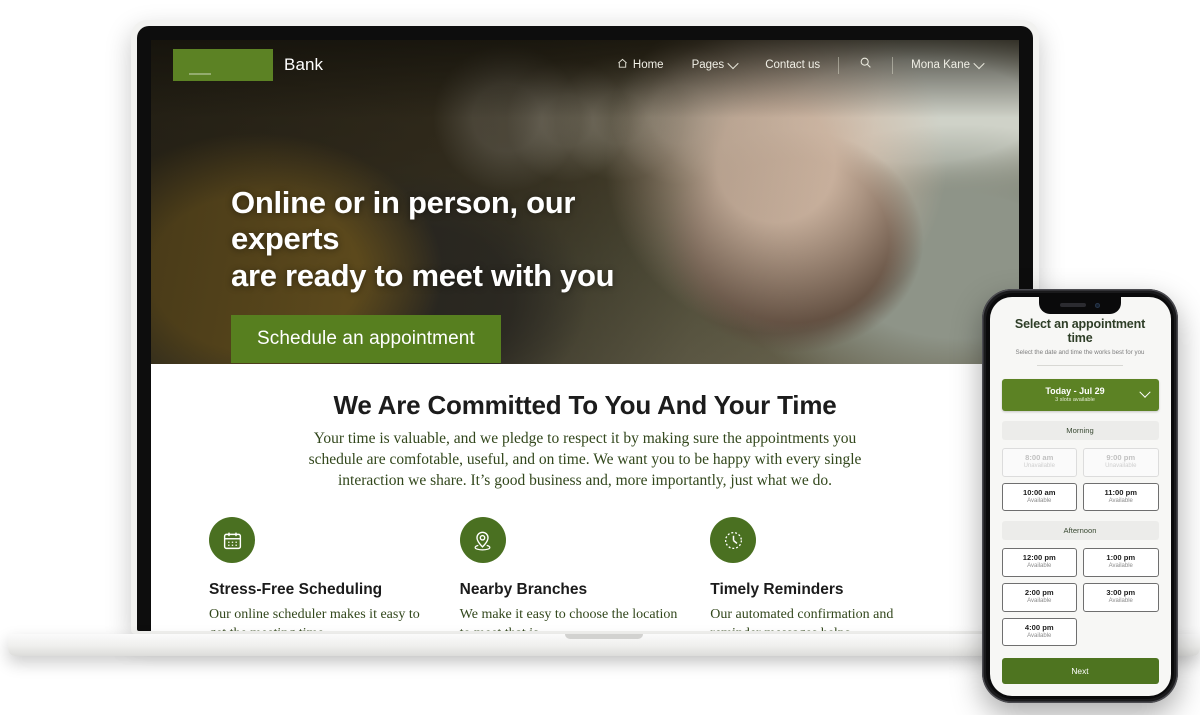  Describe the element at coordinates (1121, 458) in the screenshot. I see `time-slot-time: 9:00 pm` at that location.